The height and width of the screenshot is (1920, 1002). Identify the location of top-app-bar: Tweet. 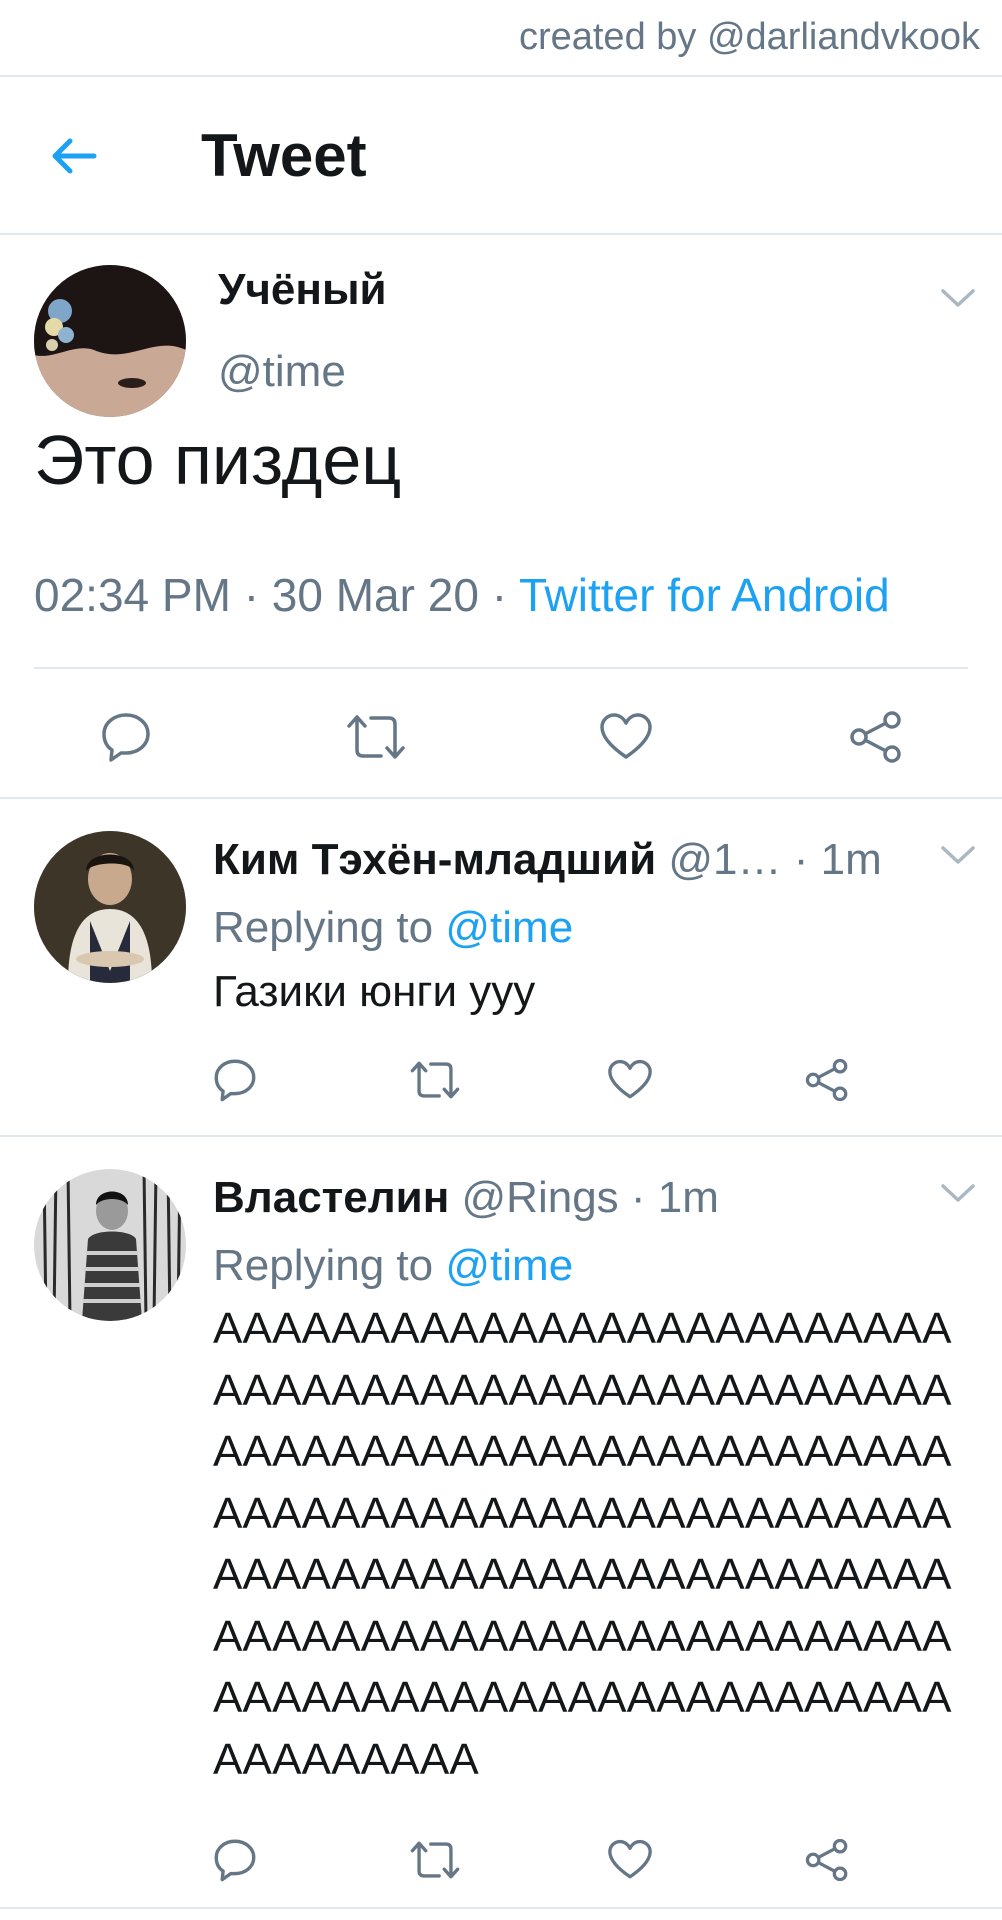
(501, 156).